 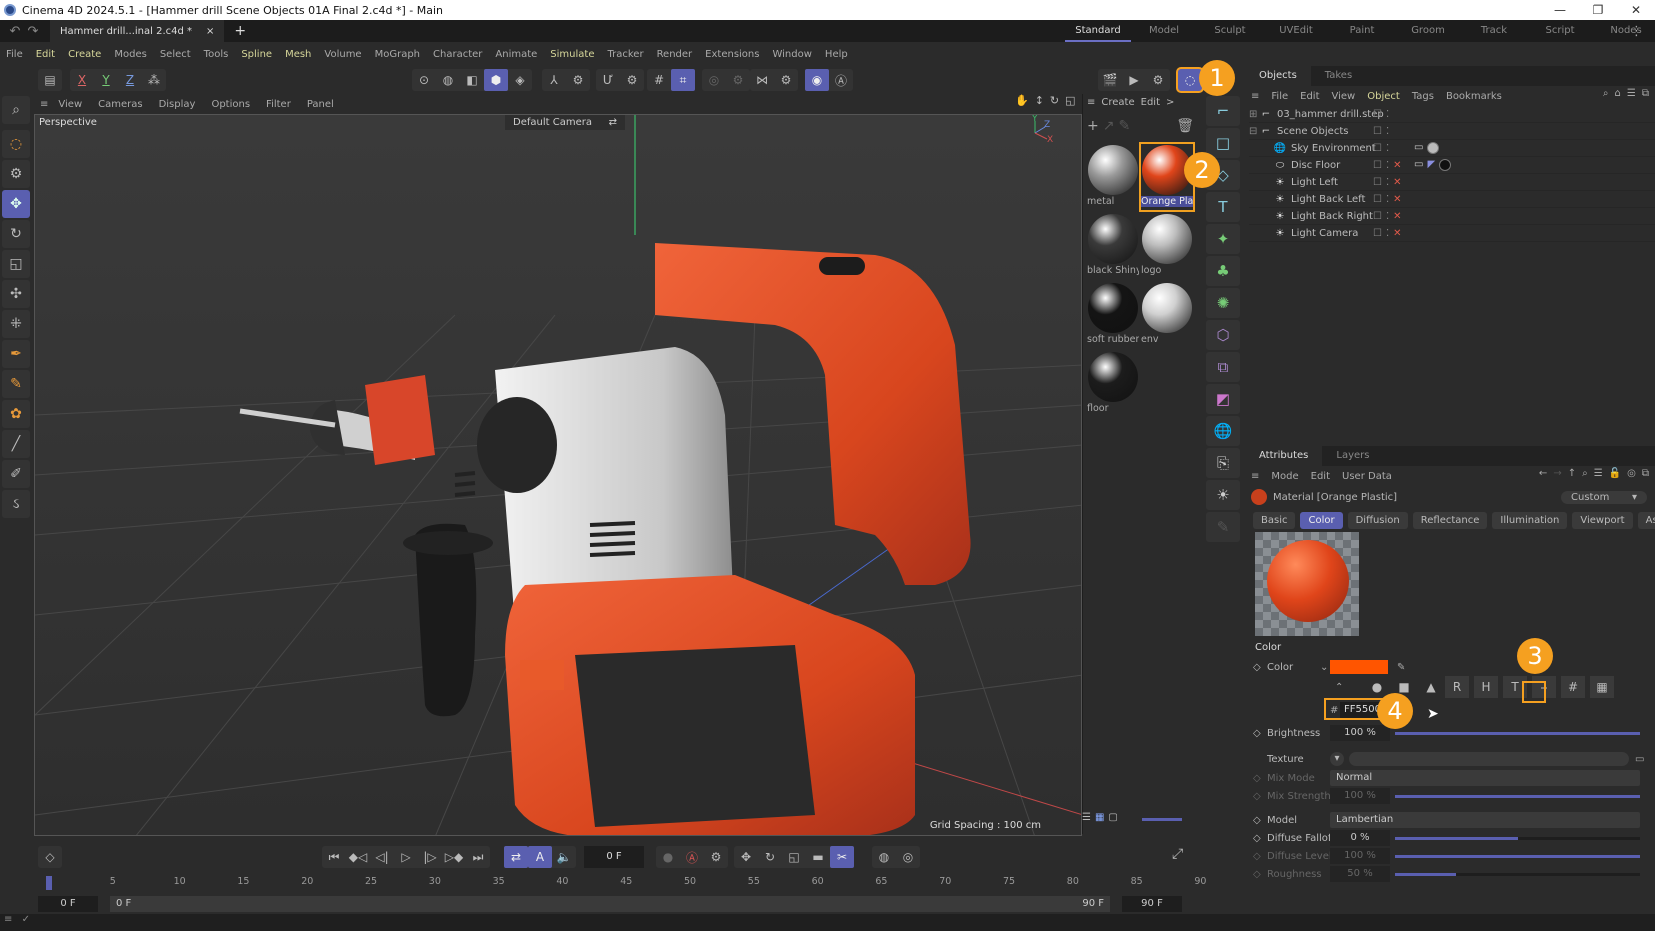 I want to click on status-menu-icon: ≡, so click(x=8, y=919).